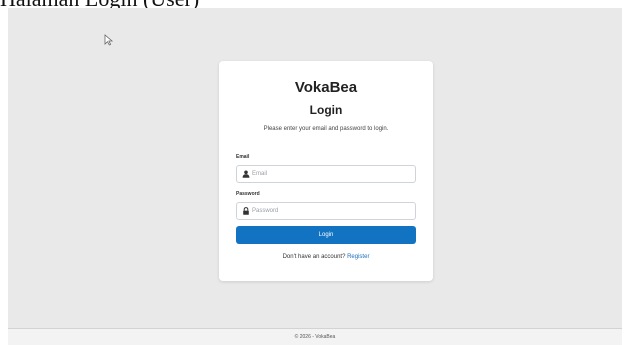 The height and width of the screenshot is (345, 630). Describe the element at coordinates (326, 174) in the screenshot. I see `email-field: Email` at that location.